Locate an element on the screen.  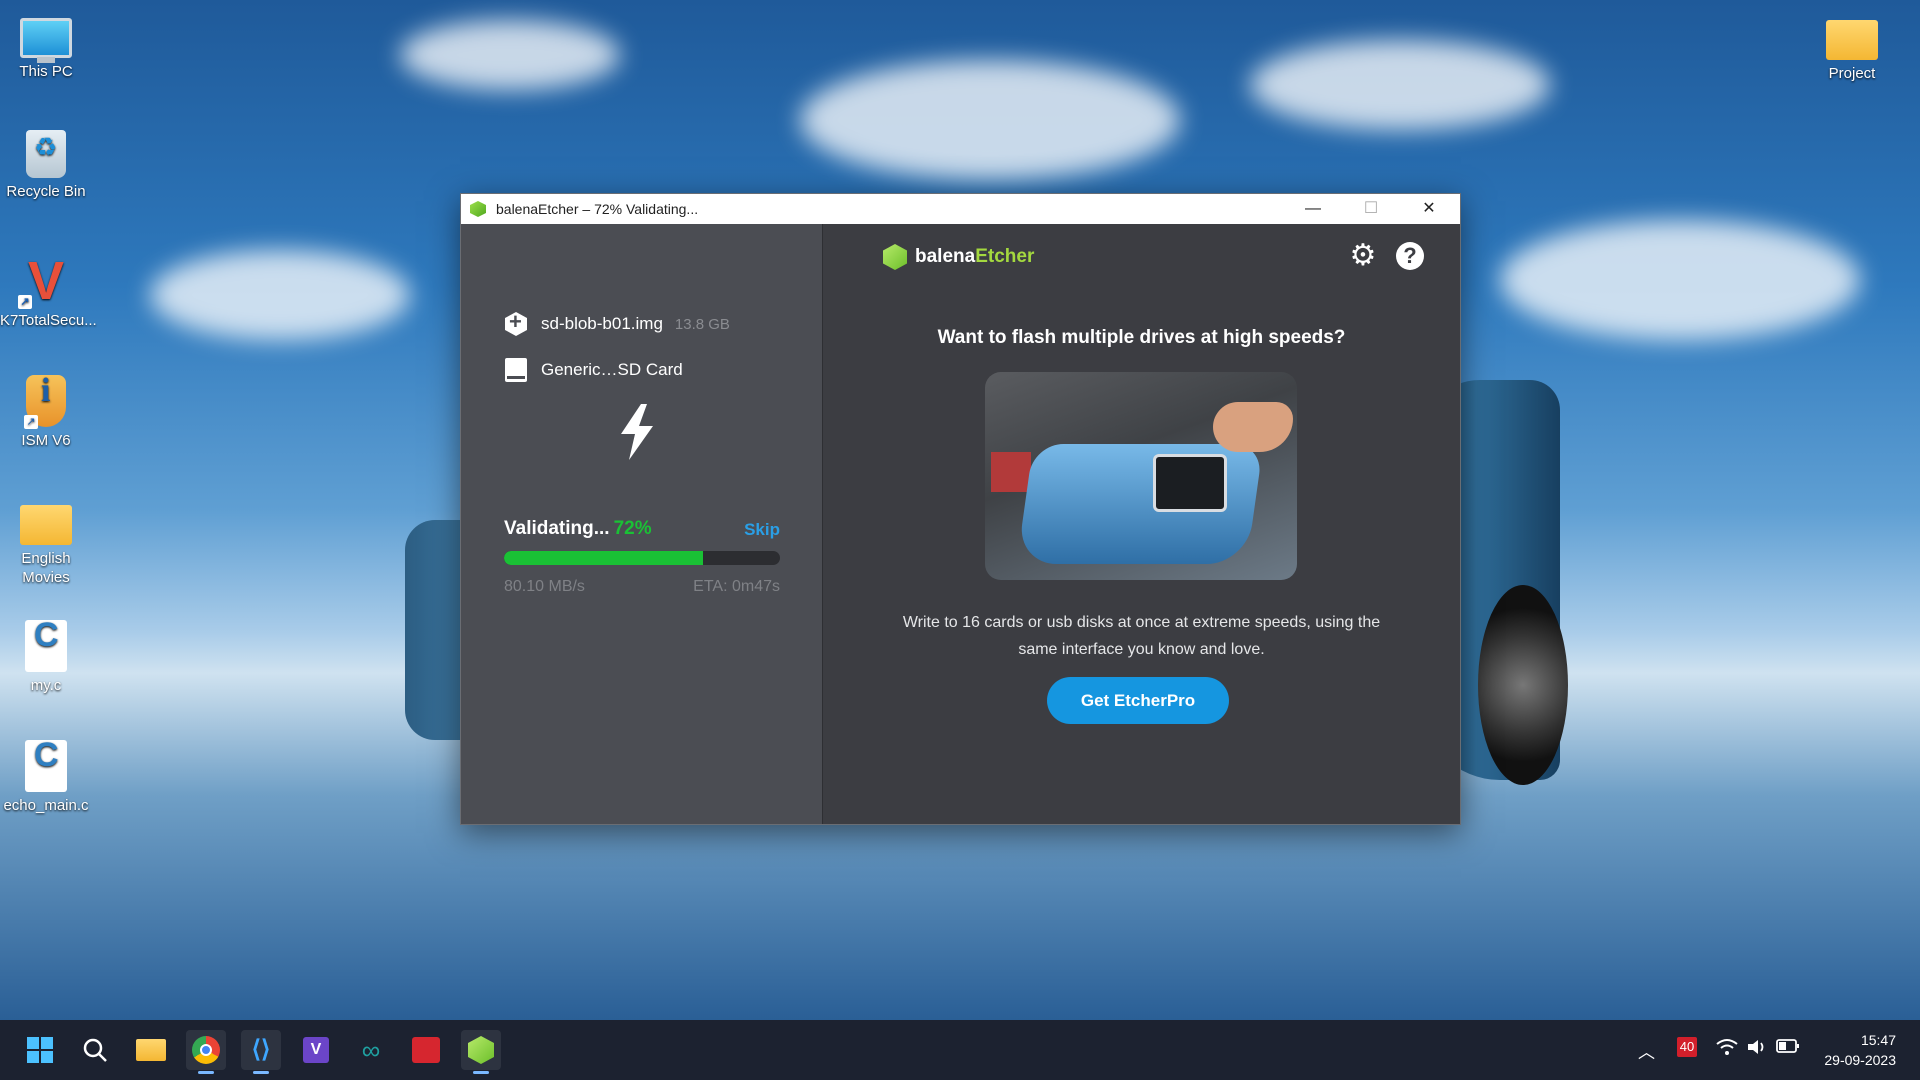
get-etcherpro-button: Get EtcherPro is located at coordinates (1138, 700).